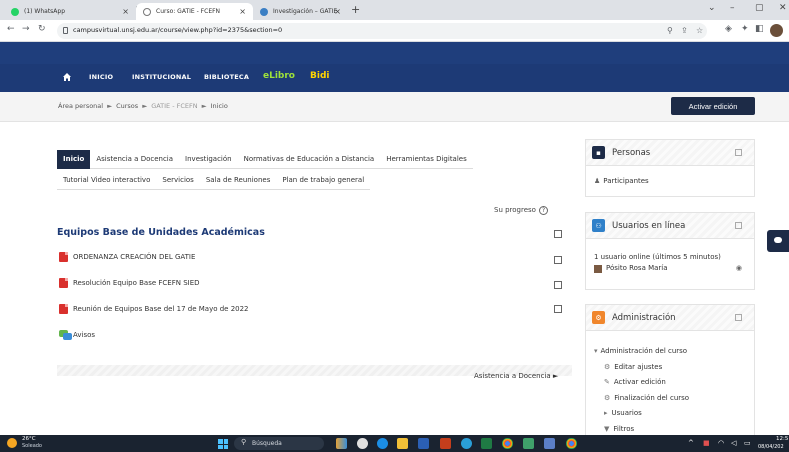  What do you see at coordinates (670, 368) in the screenshot?
I see `admin-editar-ajustes: ⚙ Editar ajustes` at bounding box center [670, 368].